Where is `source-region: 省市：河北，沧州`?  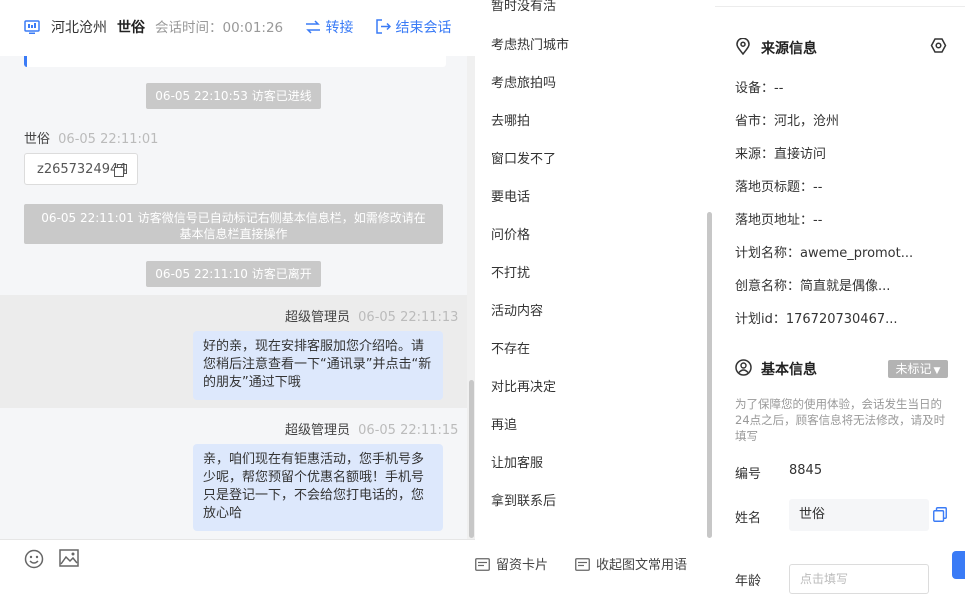 source-region: 省市：河北，沧州 is located at coordinates (787, 121).